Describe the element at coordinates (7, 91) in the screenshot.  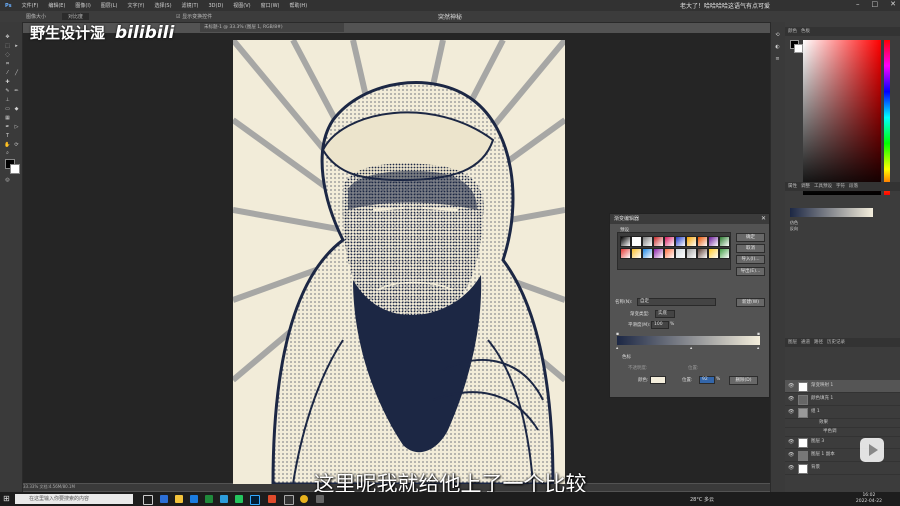
I see `brush-tool-icon: ✎` at that location.